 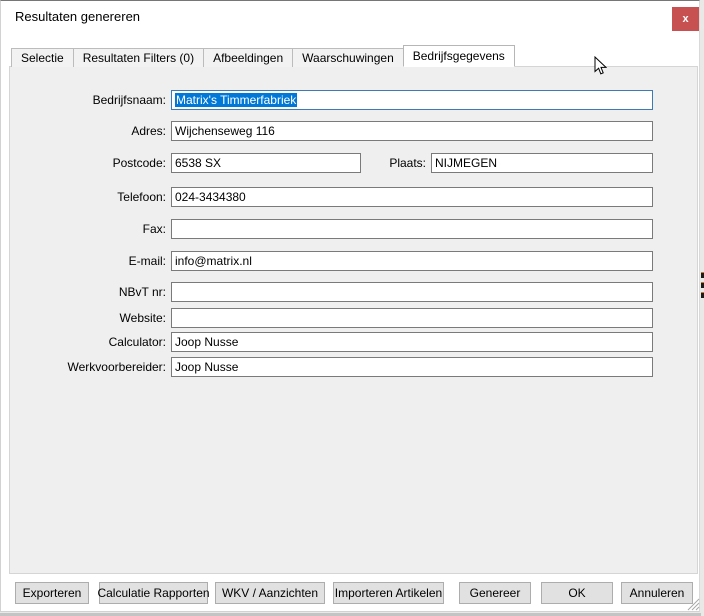 What do you see at coordinates (350, 17) in the screenshot?
I see `title-bar: Resultaten genereren x` at bounding box center [350, 17].